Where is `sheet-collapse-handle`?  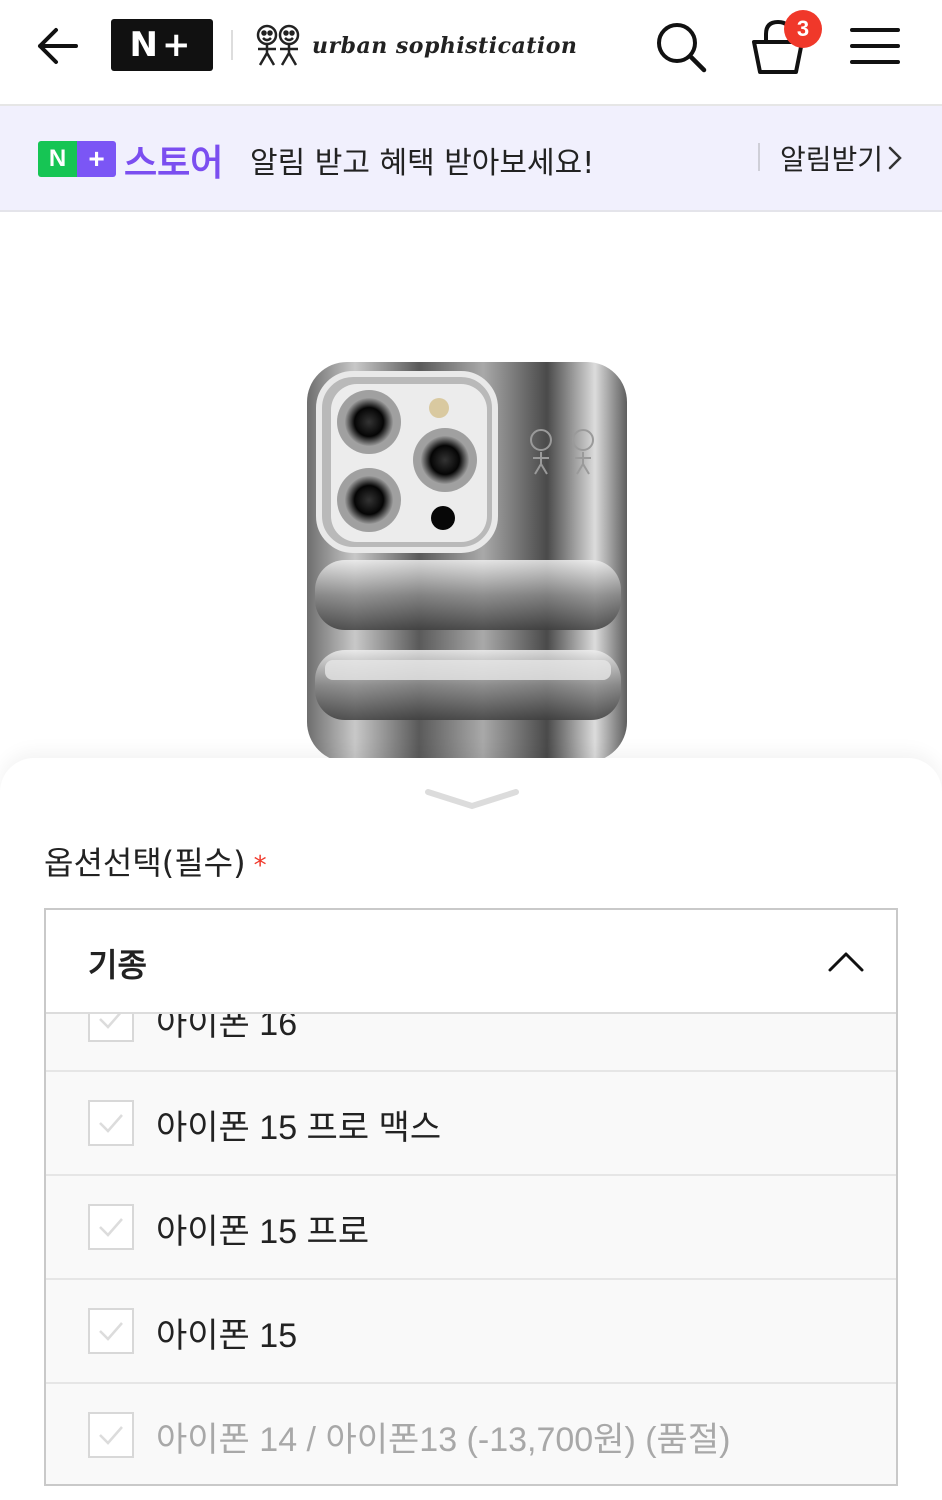
sheet-collapse-handle is located at coordinates (472, 800).